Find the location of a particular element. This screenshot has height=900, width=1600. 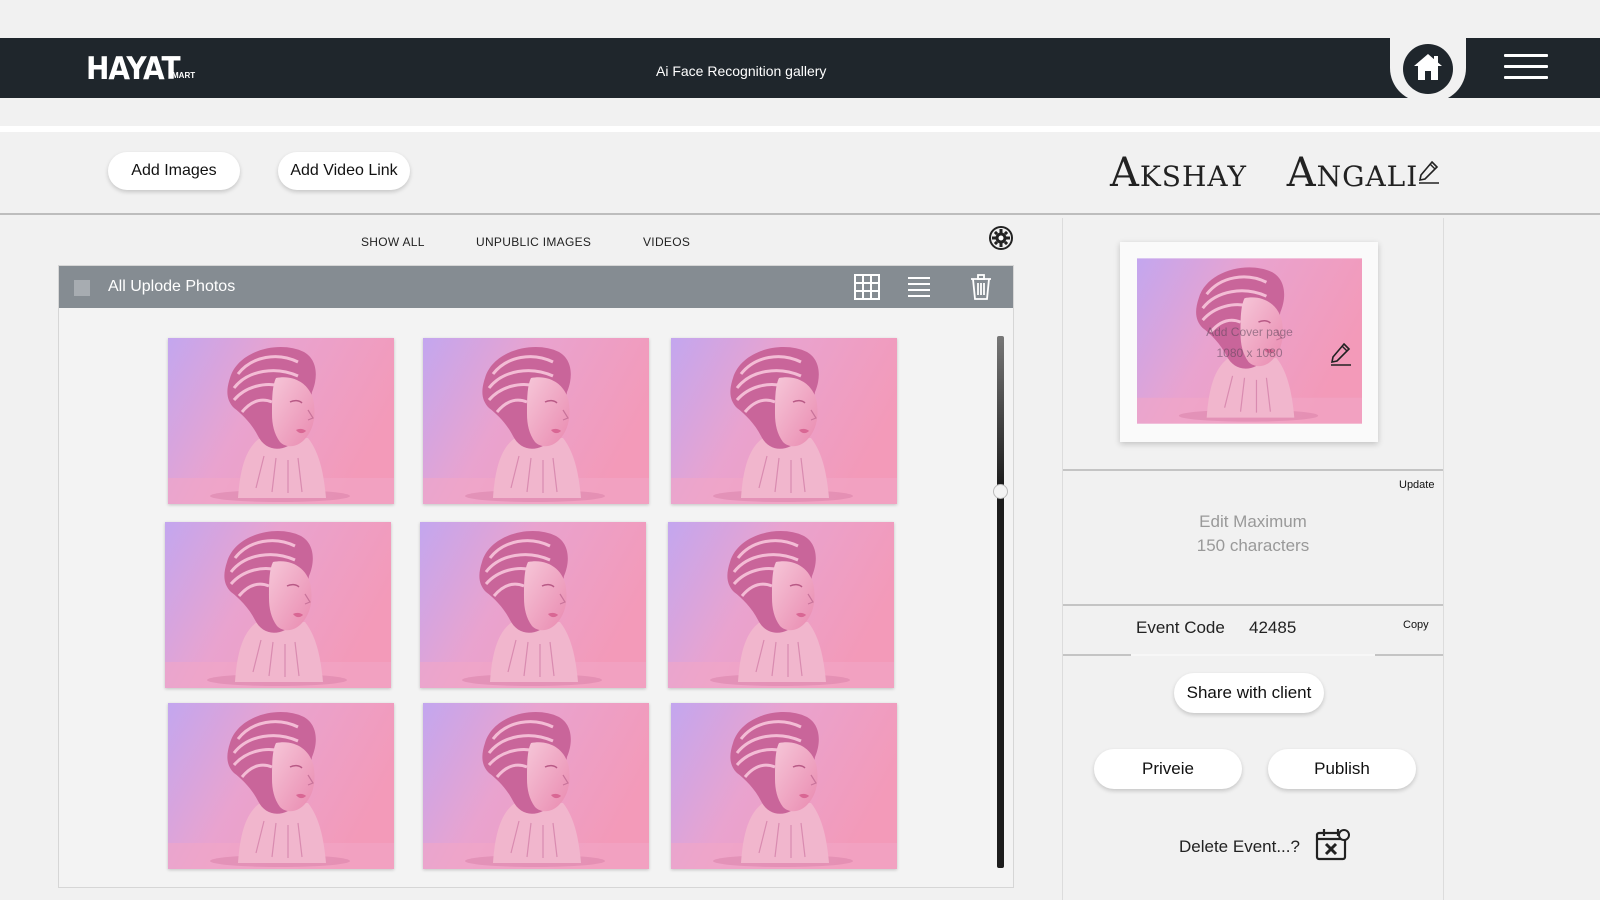

header-divider is located at coordinates (800, 129).